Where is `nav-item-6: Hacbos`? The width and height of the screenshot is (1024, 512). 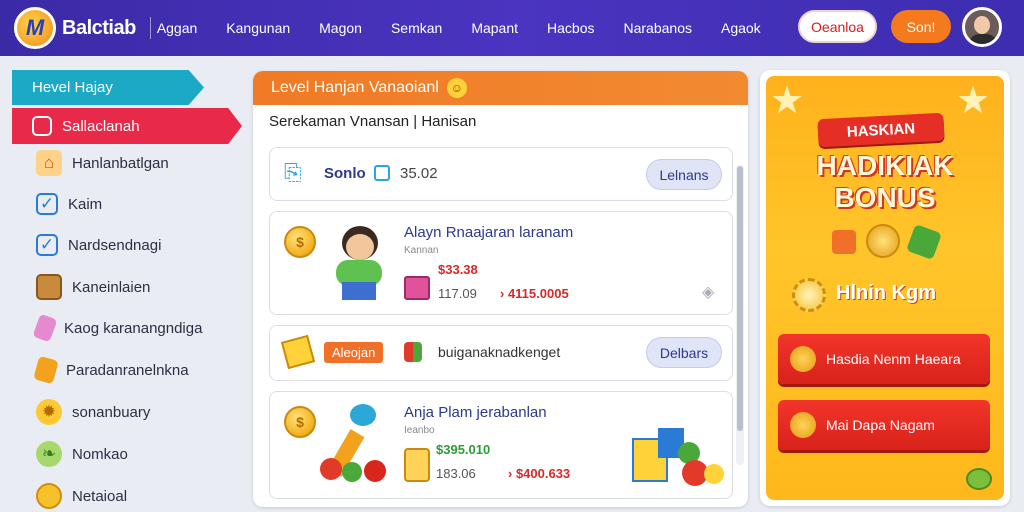
nav-item-6: Hacbos is located at coordinates (570, 28).